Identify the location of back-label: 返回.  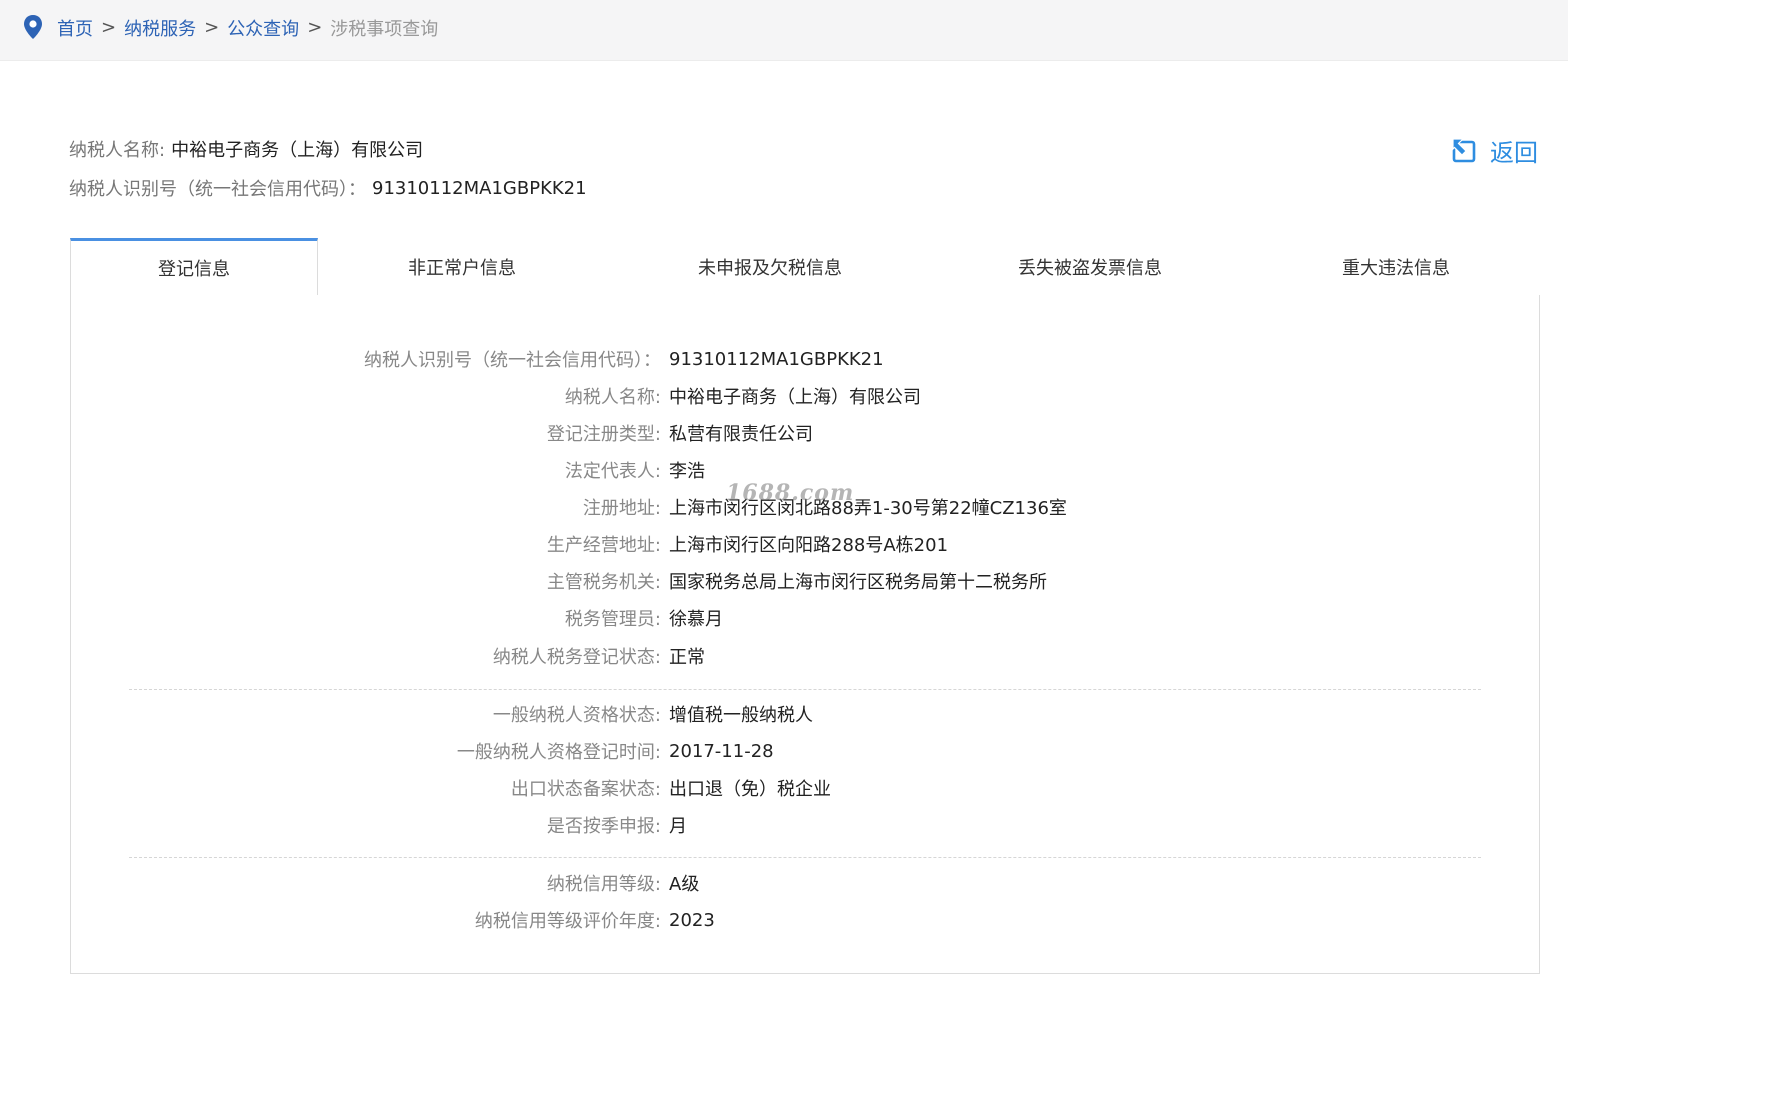
(1514, 152).